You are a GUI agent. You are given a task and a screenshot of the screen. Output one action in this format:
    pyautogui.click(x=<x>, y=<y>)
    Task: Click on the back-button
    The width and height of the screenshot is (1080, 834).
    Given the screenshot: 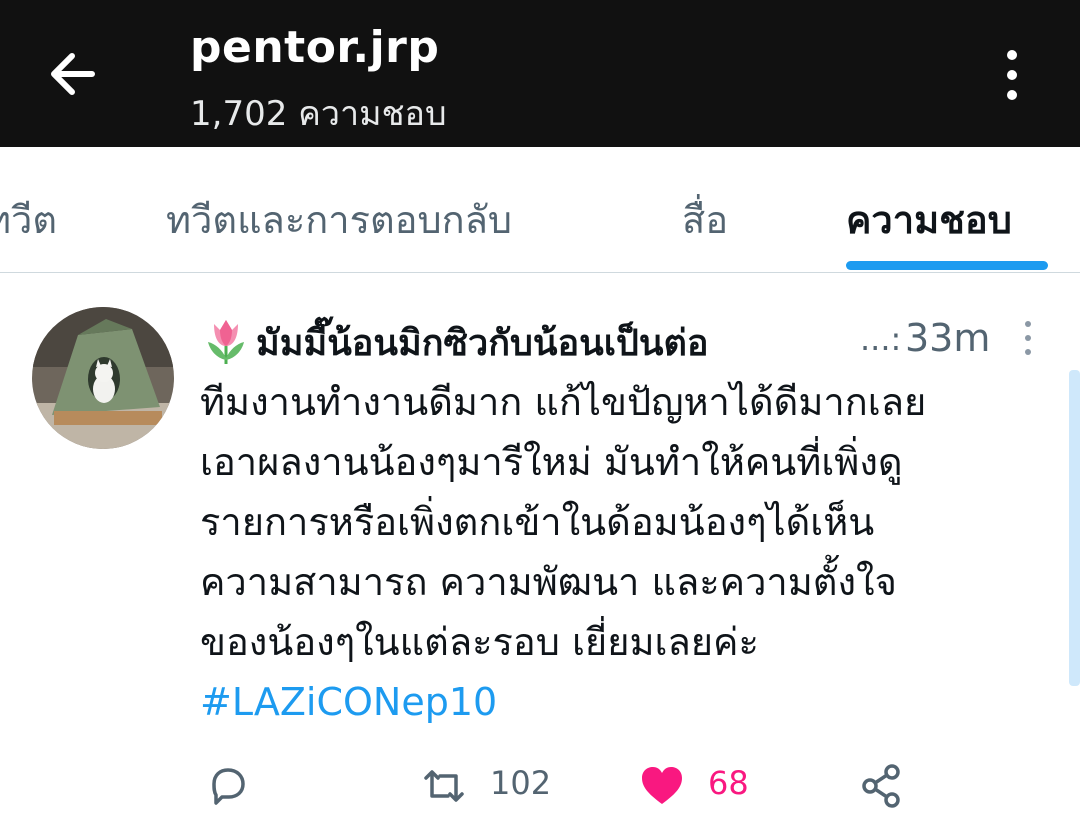 What is the action you would take?
    pyautogui.click(x=75, y=74)
    